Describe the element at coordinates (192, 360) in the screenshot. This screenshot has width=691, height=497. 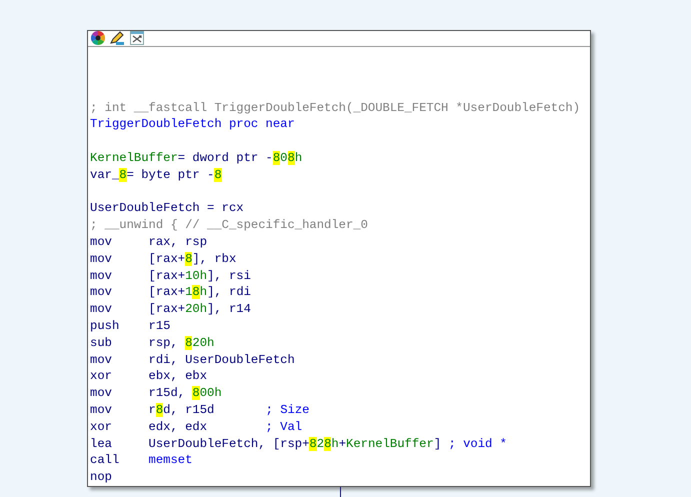
I see `code-line: mov rdi, UserDoubleFetch` at that location.